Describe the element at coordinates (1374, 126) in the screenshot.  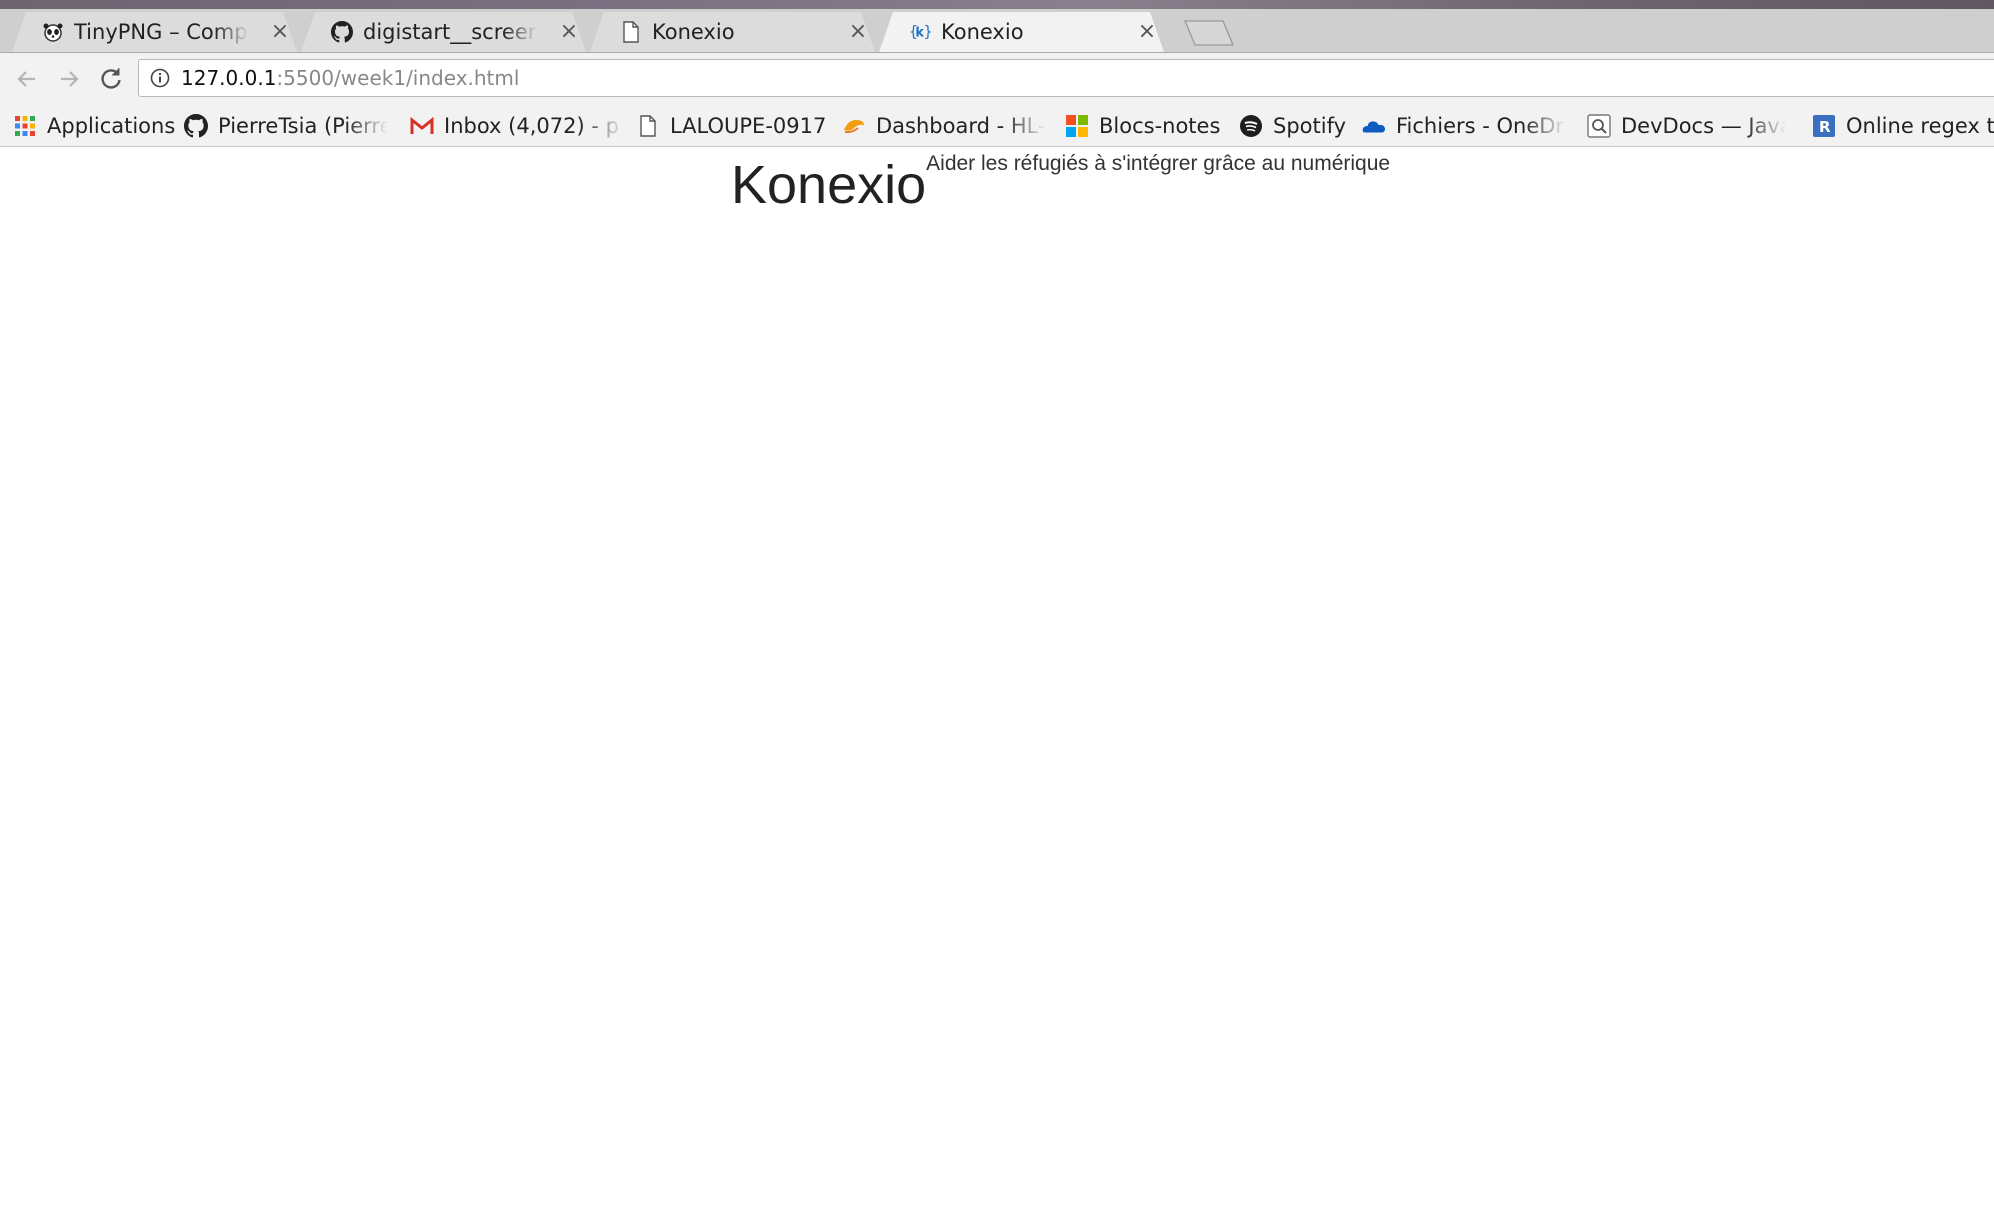
I see `onedrive-icon` at that location.